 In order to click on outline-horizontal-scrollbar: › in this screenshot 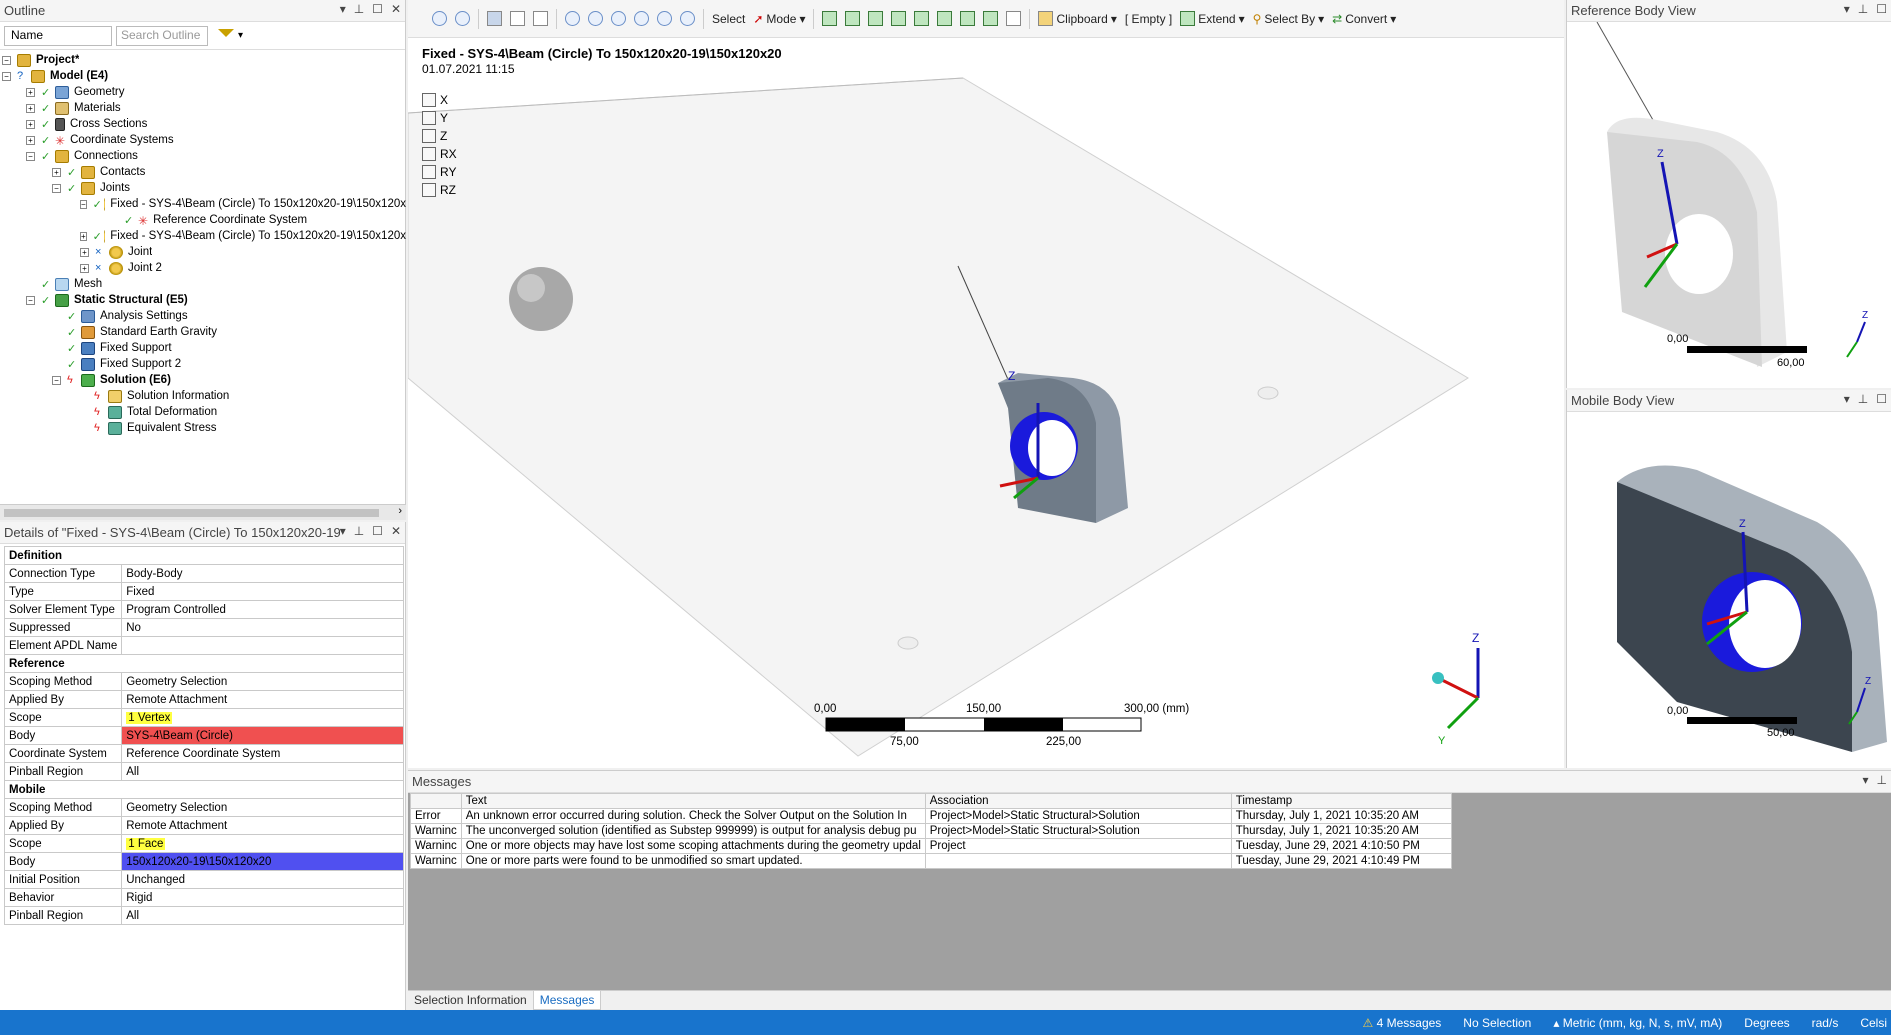, I will do `click(203, 512)`.